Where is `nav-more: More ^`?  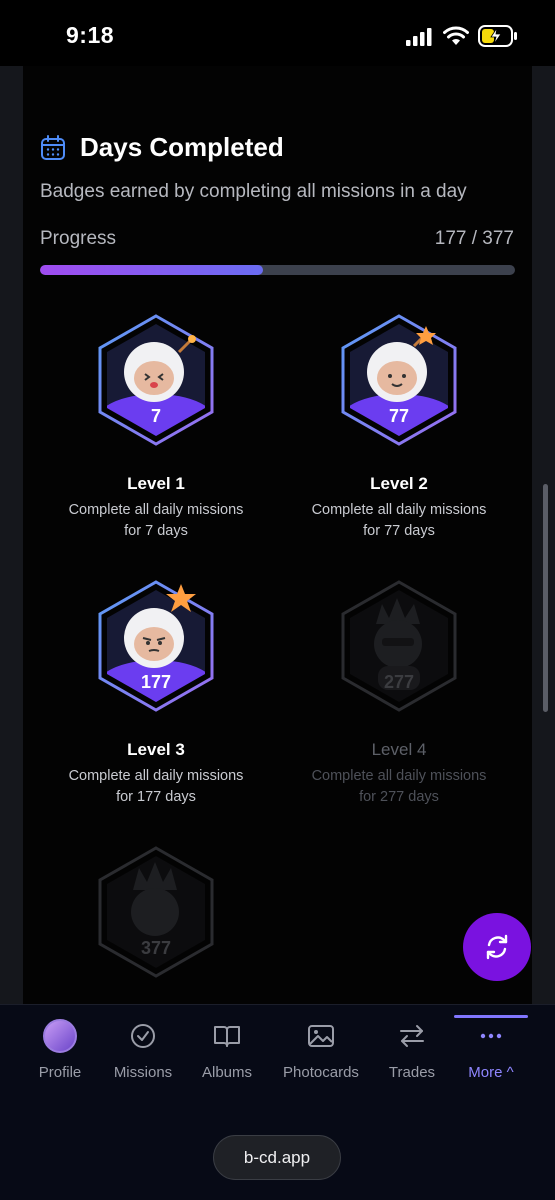 nav-more: More ^ is located at coordinates (491, 1050).